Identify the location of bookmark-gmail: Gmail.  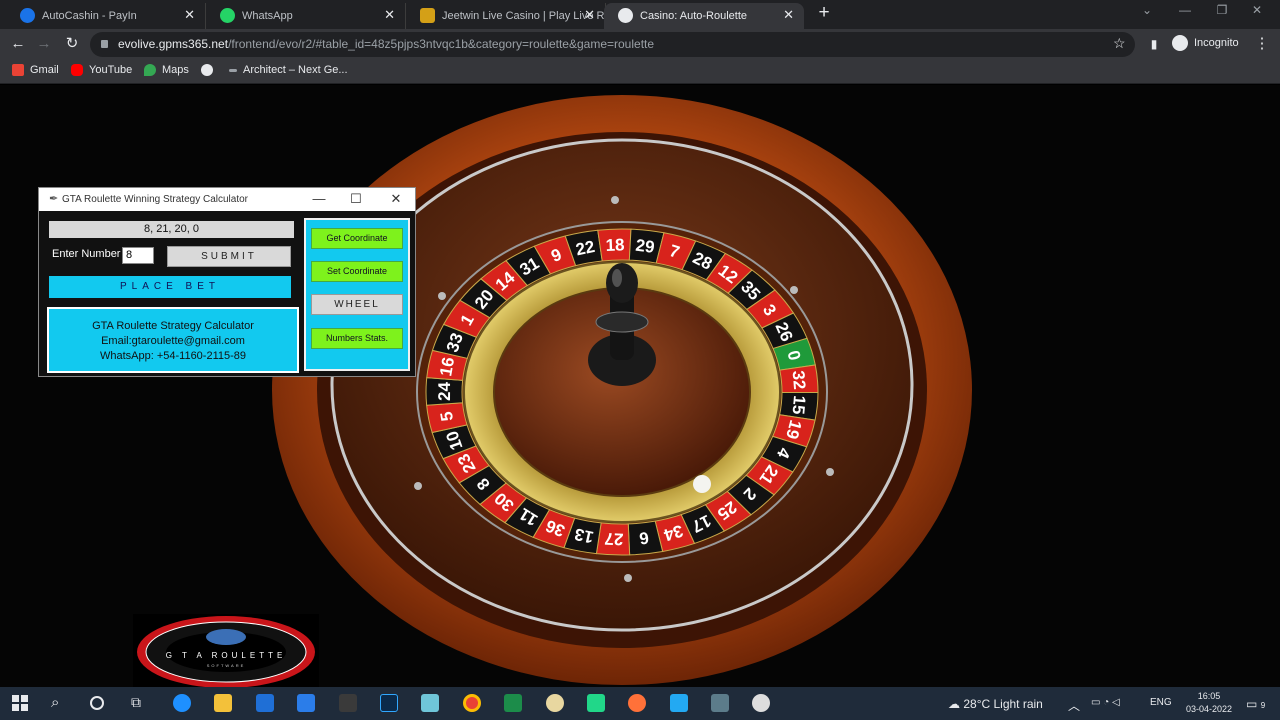
(35, 70).